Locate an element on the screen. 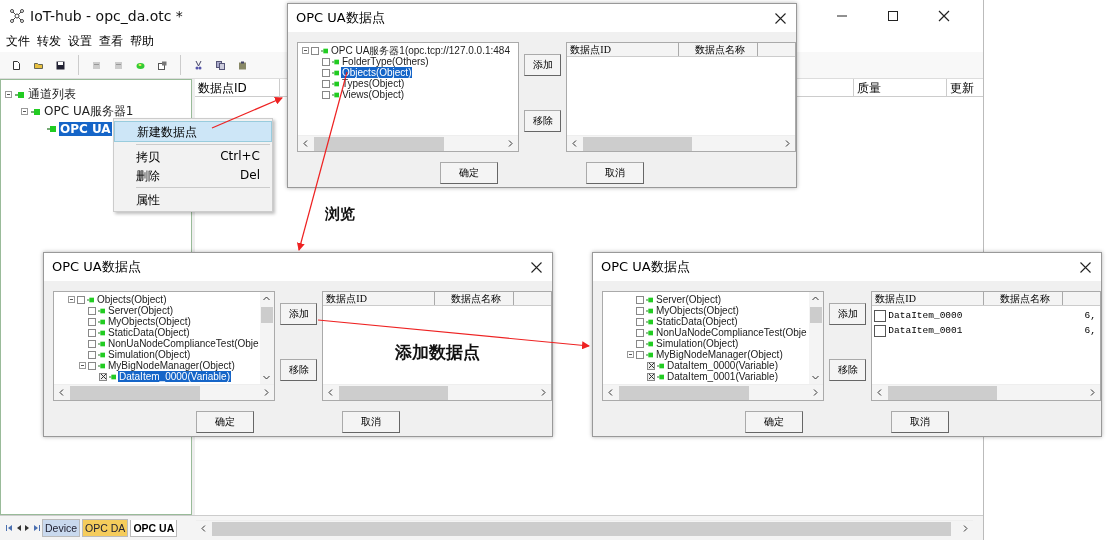 The width and height of the screenshot is (1108, 540). skip-right-icon is located at coordinates (36, 528).